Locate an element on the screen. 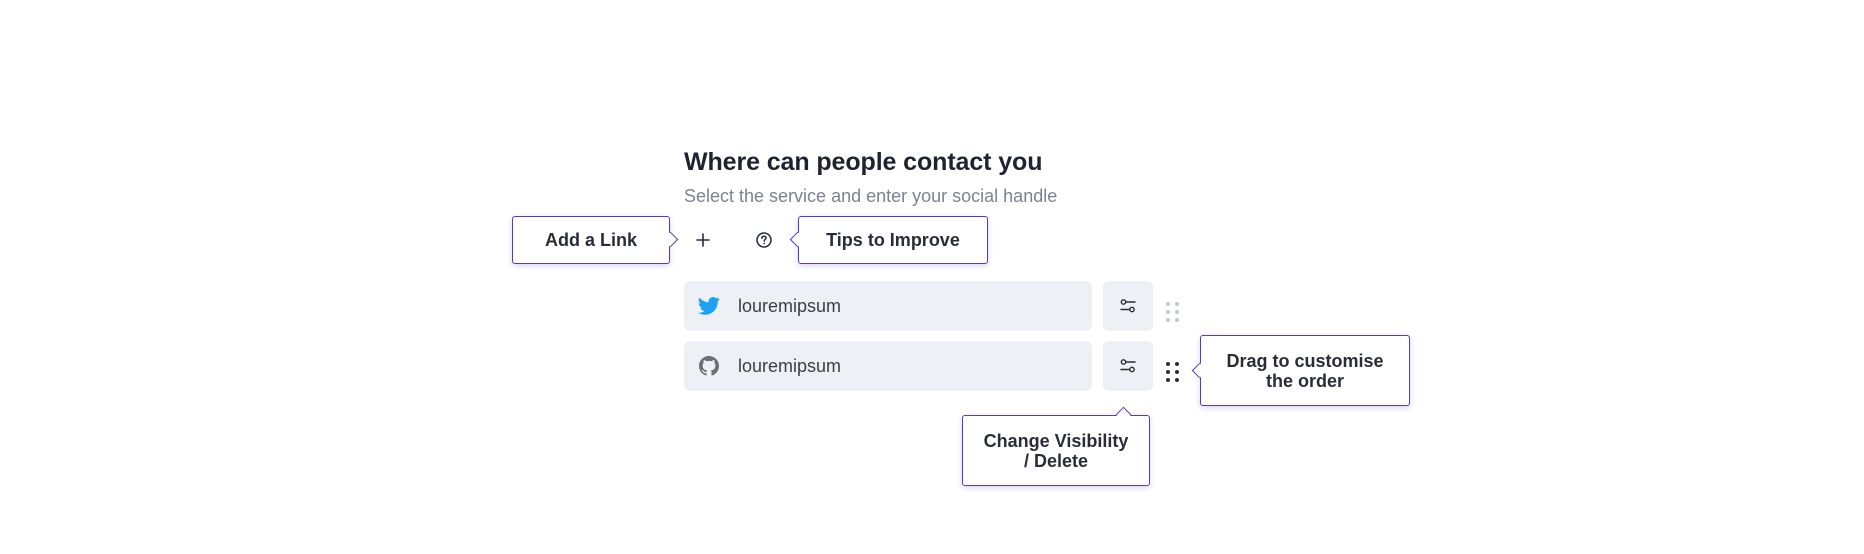 This screenshot has width=1864, height=554. visibility-tooltip-line2: / Delete is located at coordinates (1056, 460).